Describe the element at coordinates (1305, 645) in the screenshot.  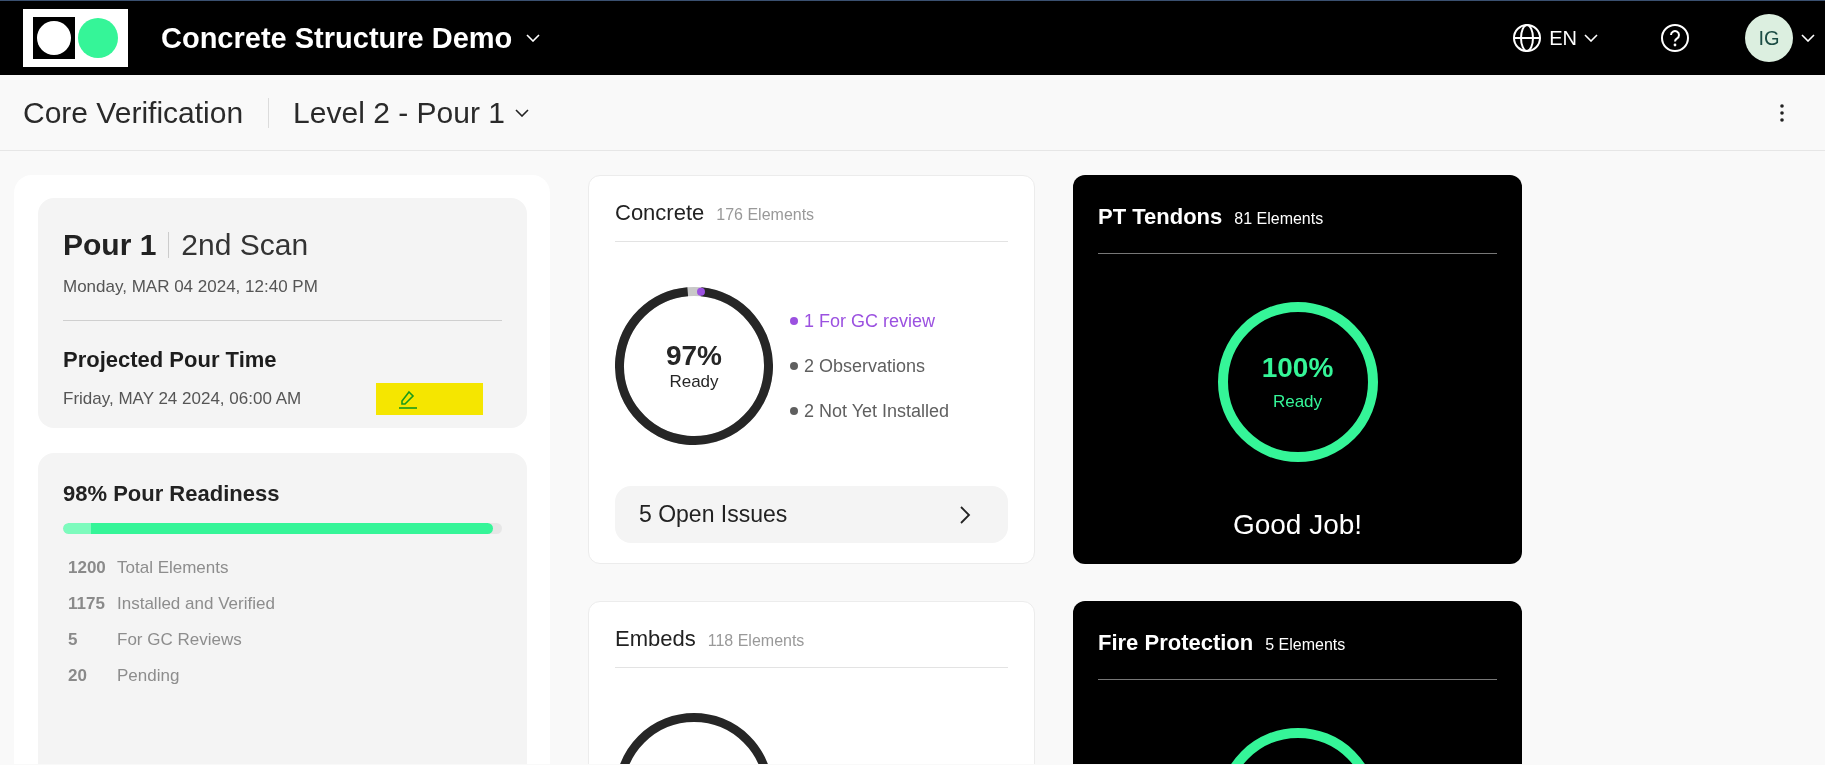
I see `element-count: 5 Elements` at that location.